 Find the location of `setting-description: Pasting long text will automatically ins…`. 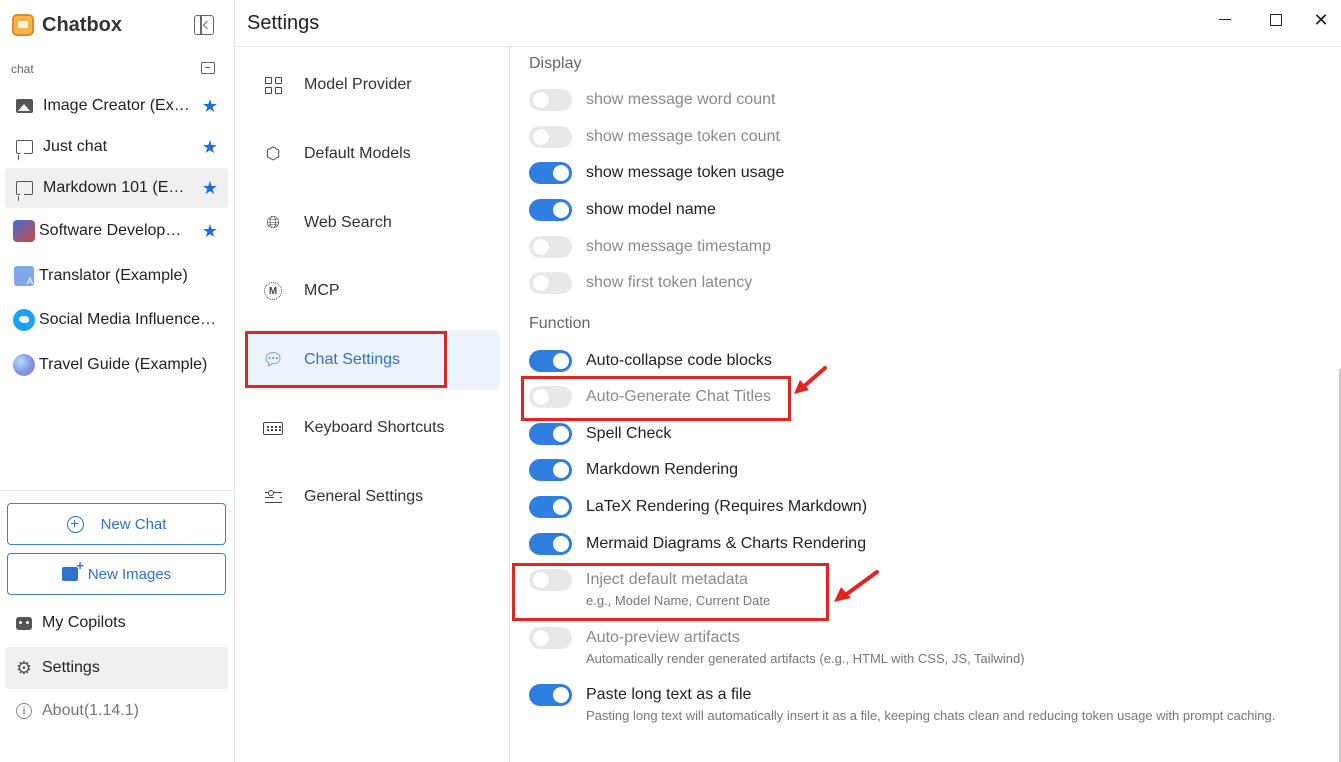

setting-description: Pasting long text will automatically ins… is located at coordinates (931, 715).